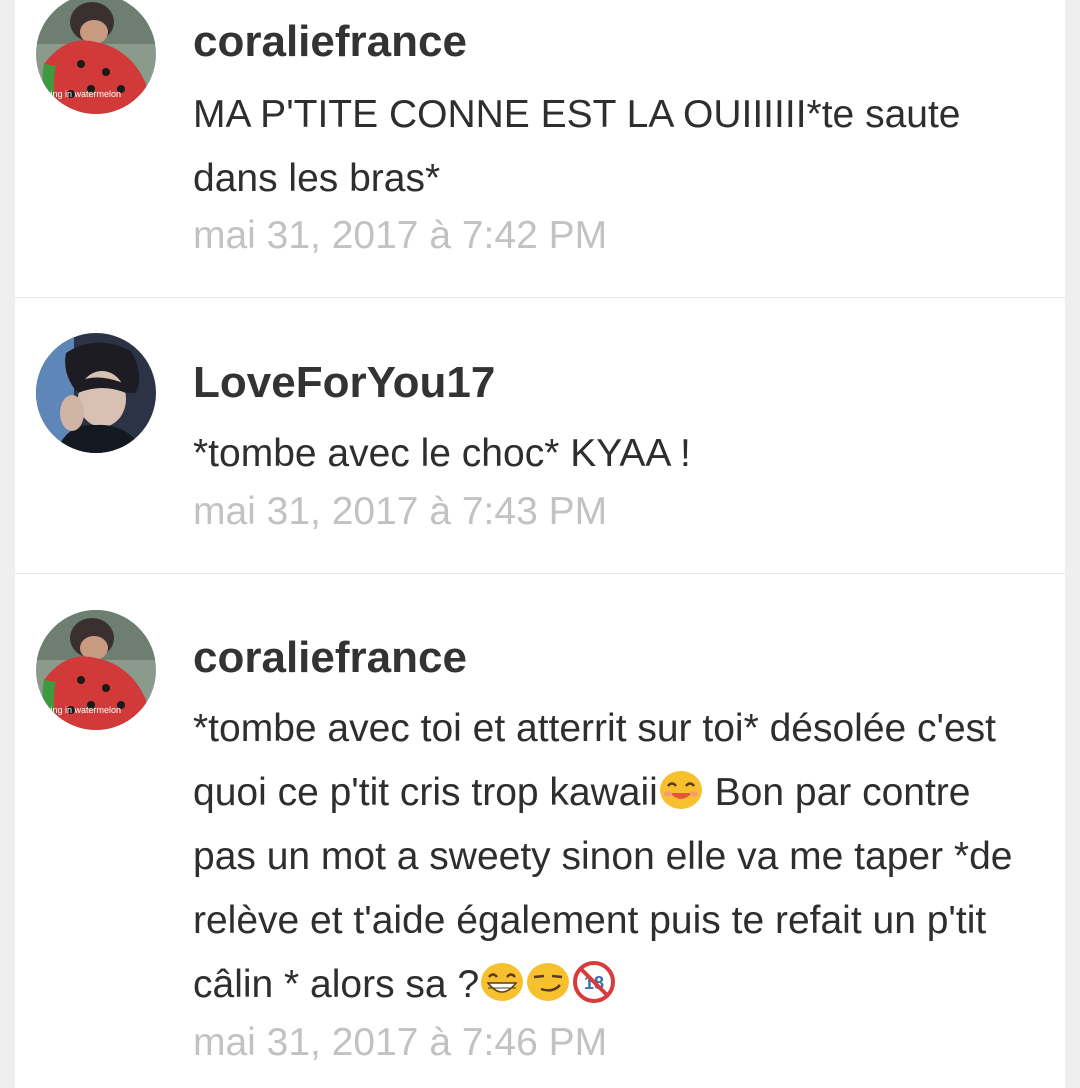 The width and height of the screenshot is (1080, 1088). I want to click on avatar-watermelon-image: living in watermelon, so click(96, 670).